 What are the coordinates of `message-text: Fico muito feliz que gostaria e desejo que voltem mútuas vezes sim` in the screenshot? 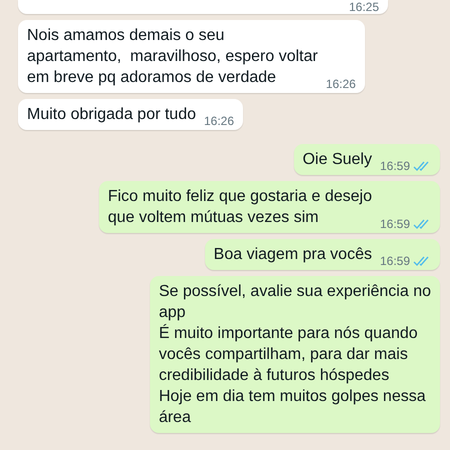 It's located at (240, 207).